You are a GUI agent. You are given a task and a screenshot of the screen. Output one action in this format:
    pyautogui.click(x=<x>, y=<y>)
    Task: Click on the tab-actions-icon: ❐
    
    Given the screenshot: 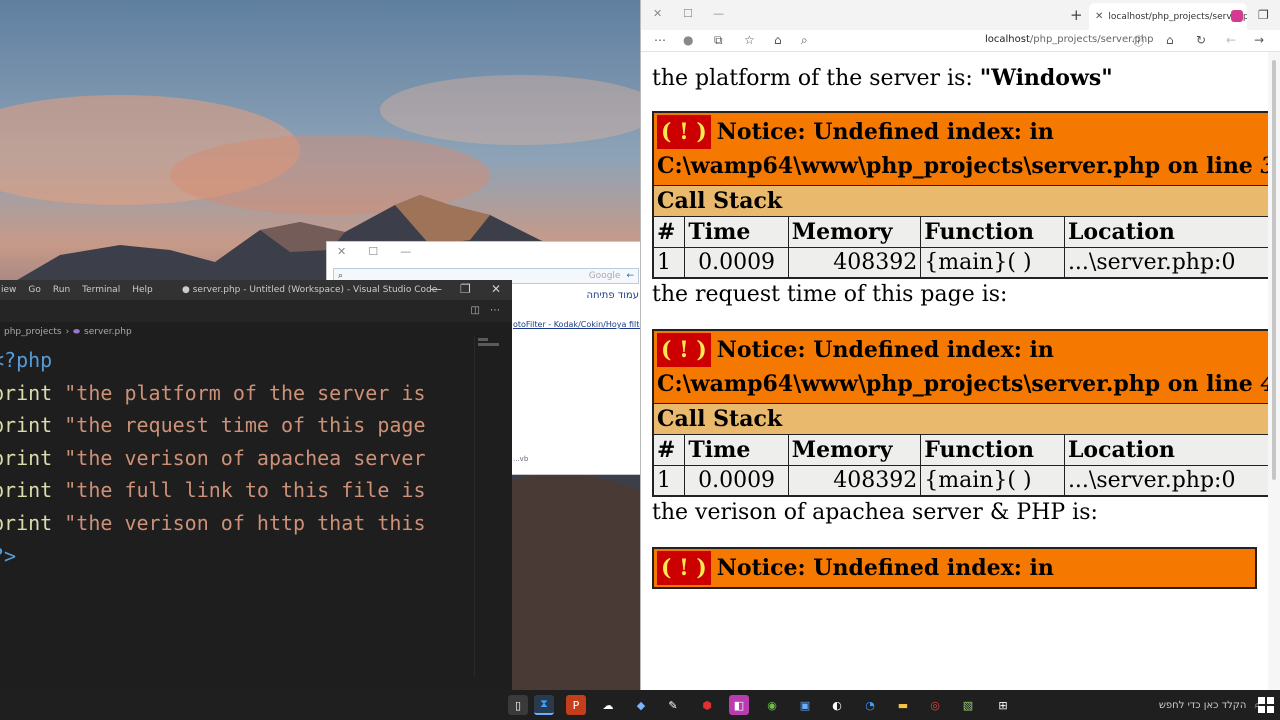 What is the action you would take?
    pyautogui.click(x=1263, y=15)
    